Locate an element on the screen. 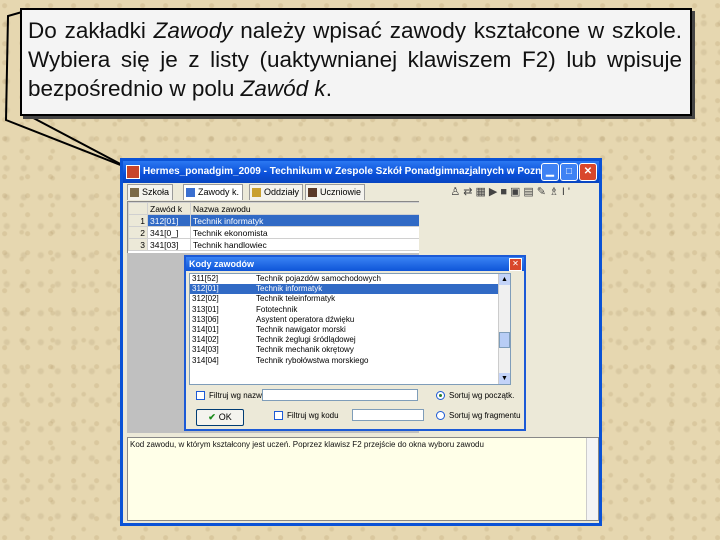 The image size is (720, 540). filter-name-label: Filtruj wg nazwy is located at coordinates (237, 395).